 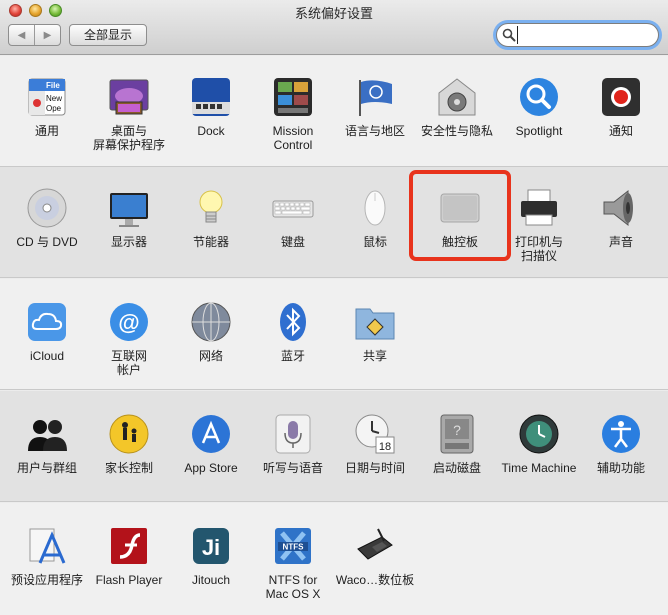 What do you see at coordinates (374, 242) in the screenshot?
I see `pane-label: 鼠标` at bounding box center [374, 242].